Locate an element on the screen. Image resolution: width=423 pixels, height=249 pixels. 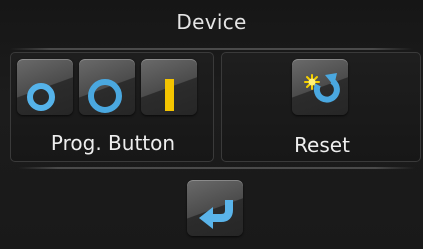
ring-off-icon is located at coordinates (41, 97).